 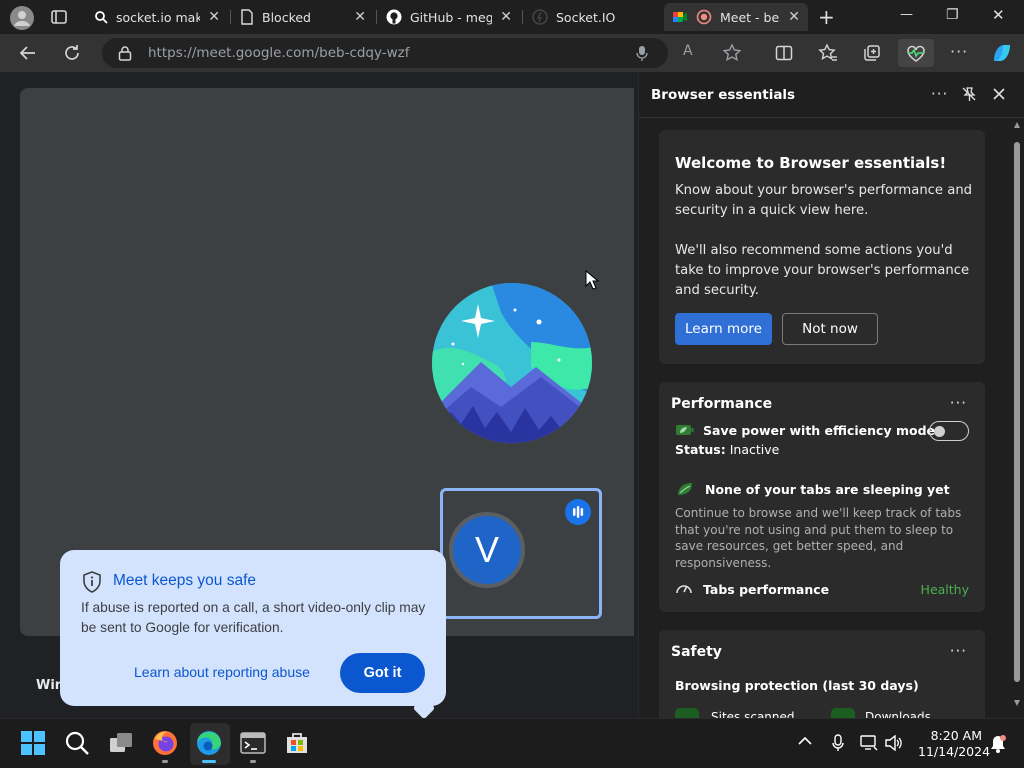 I want to click on battery-leaf-icon, so click(x=685, y=430).